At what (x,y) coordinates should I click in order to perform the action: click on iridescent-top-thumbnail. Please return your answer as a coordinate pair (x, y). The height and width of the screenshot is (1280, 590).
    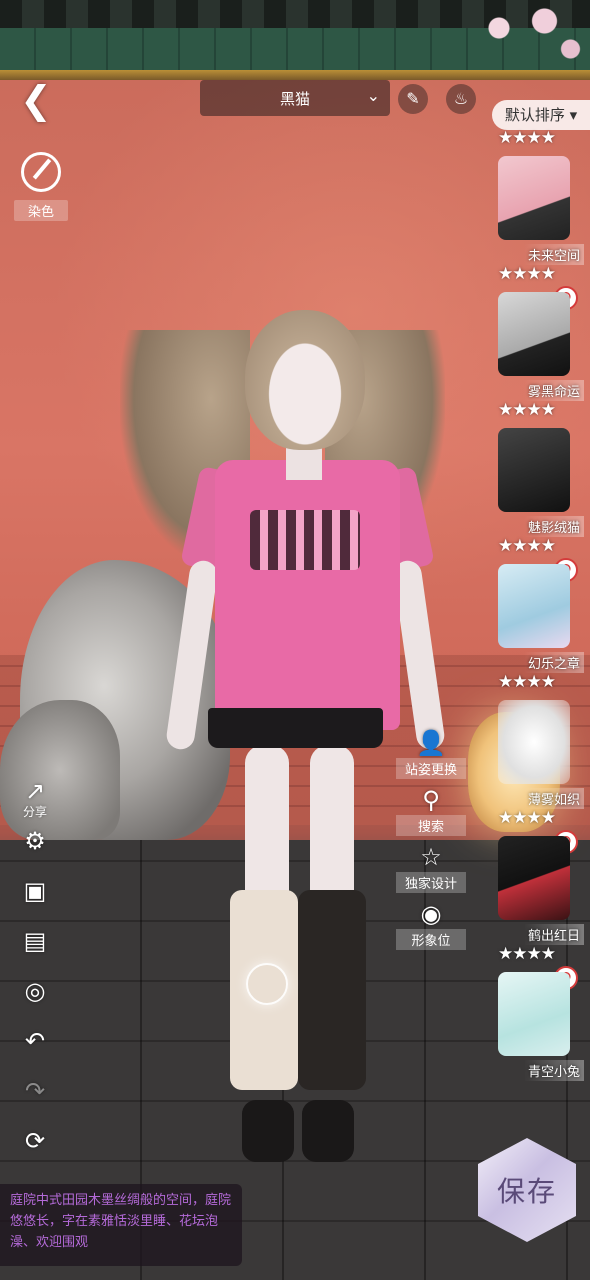
    Looking at the image, I should click on (534, 606).